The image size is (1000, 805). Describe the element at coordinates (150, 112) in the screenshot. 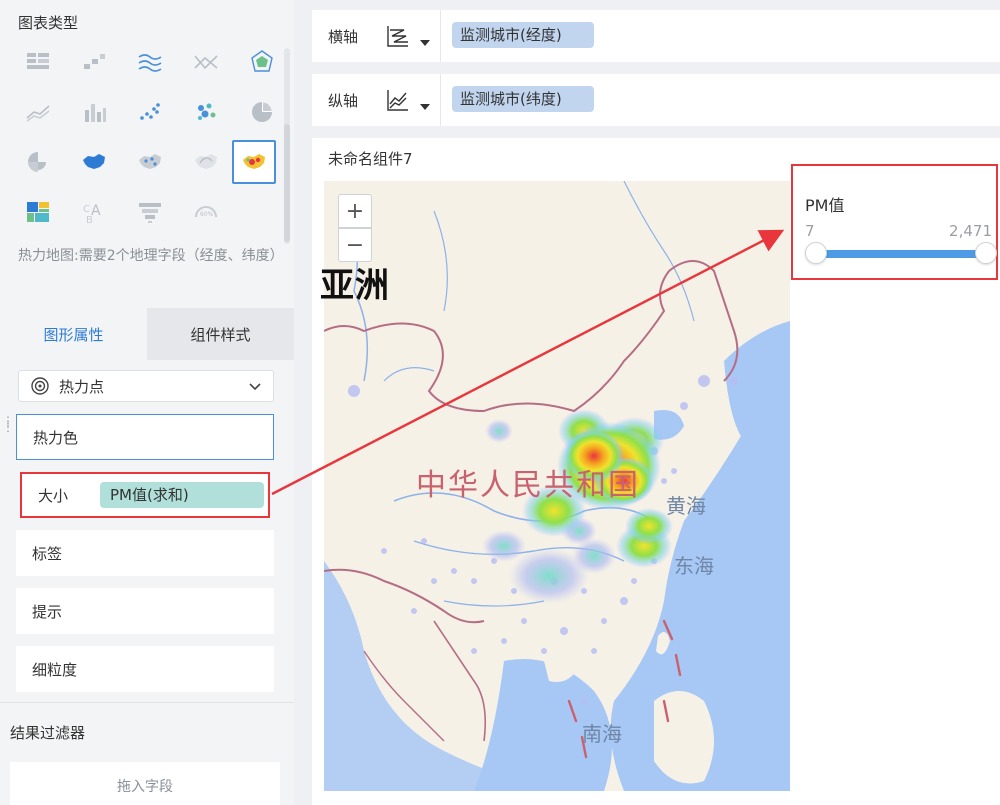

I see `scatter-icon` at that location.